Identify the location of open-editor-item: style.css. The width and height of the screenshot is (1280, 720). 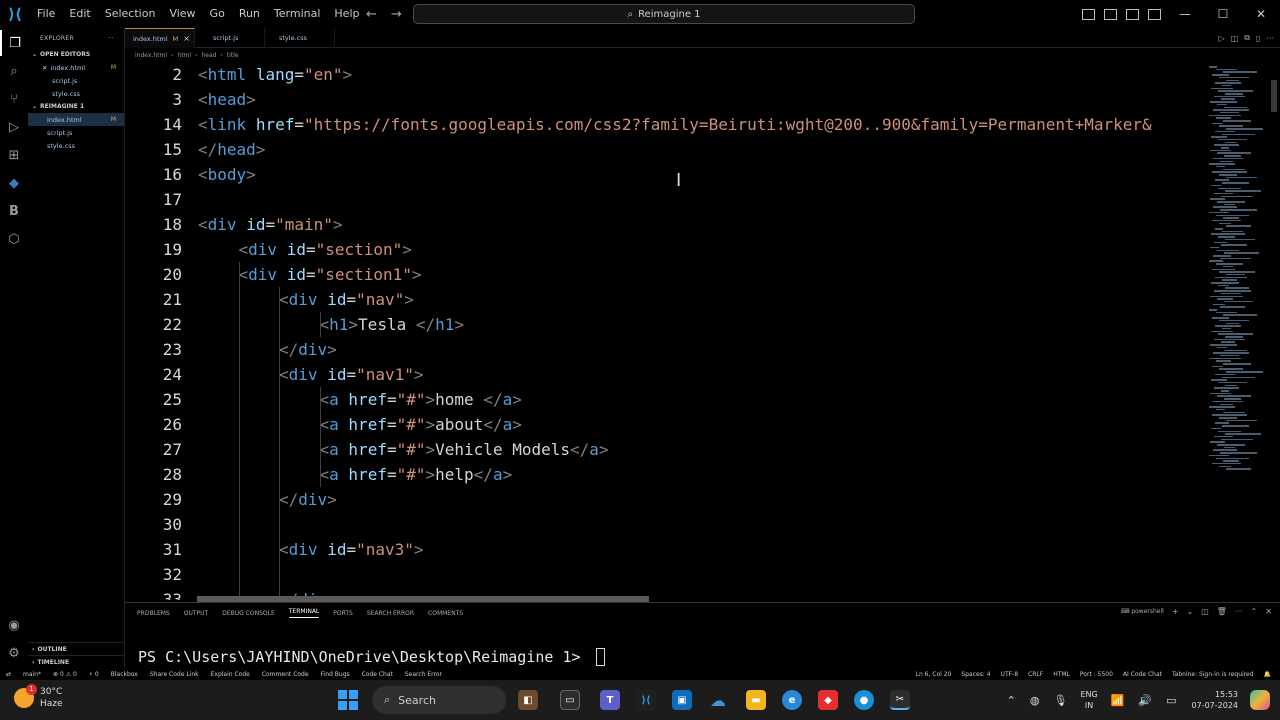
(76, 93).